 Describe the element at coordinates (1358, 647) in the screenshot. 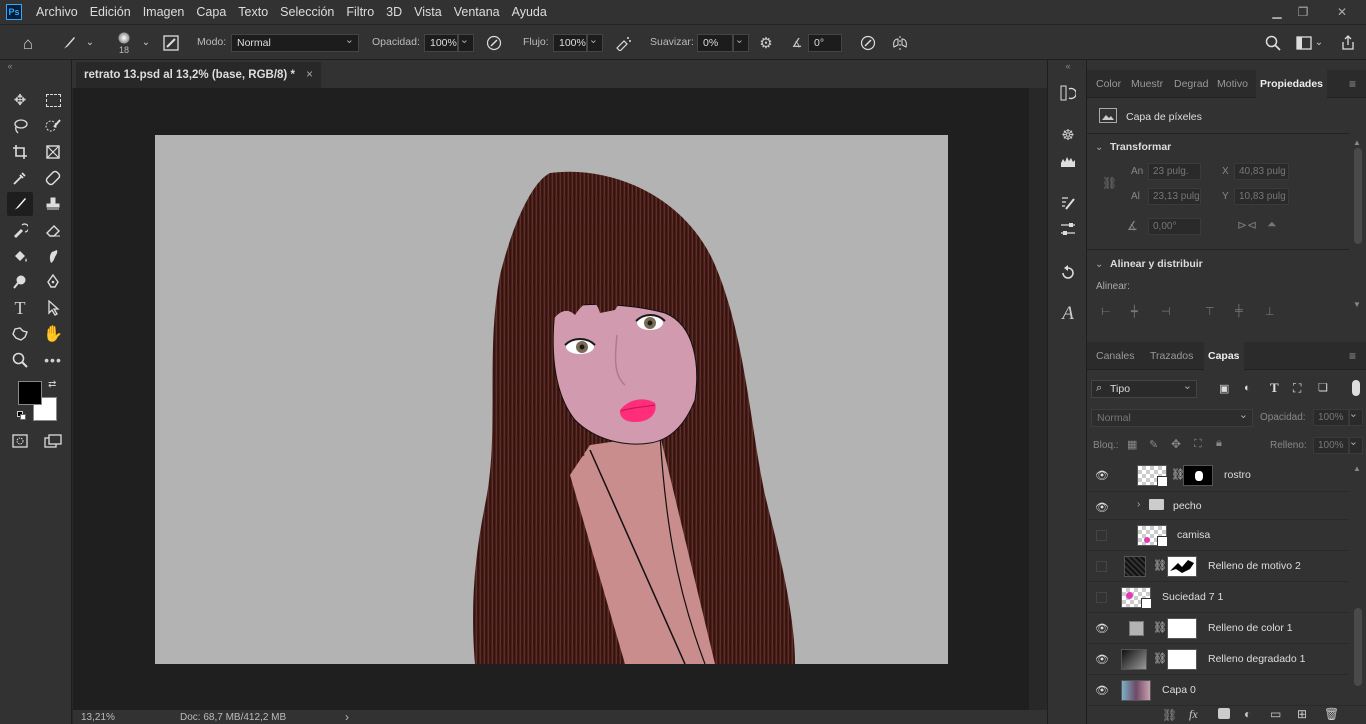

I see `layers-scrollbar` at that location.